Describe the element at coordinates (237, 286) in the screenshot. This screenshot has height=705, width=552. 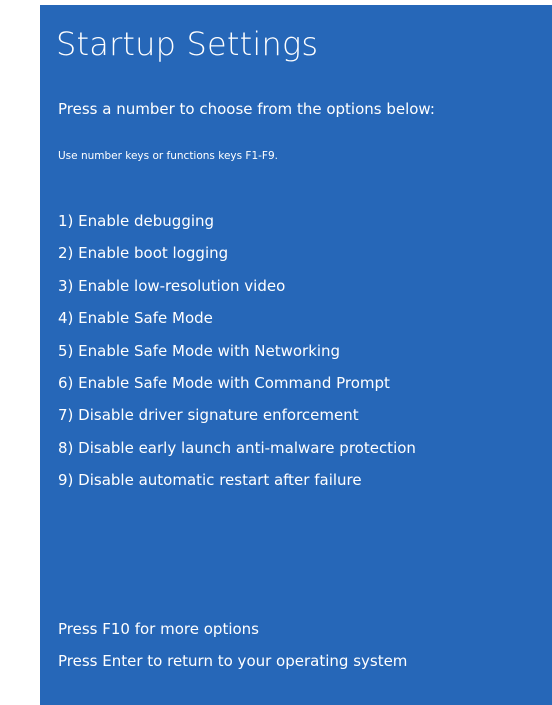
I see `option-enable-low-resolution-video: 3) Enable low-resolution video` at that location.